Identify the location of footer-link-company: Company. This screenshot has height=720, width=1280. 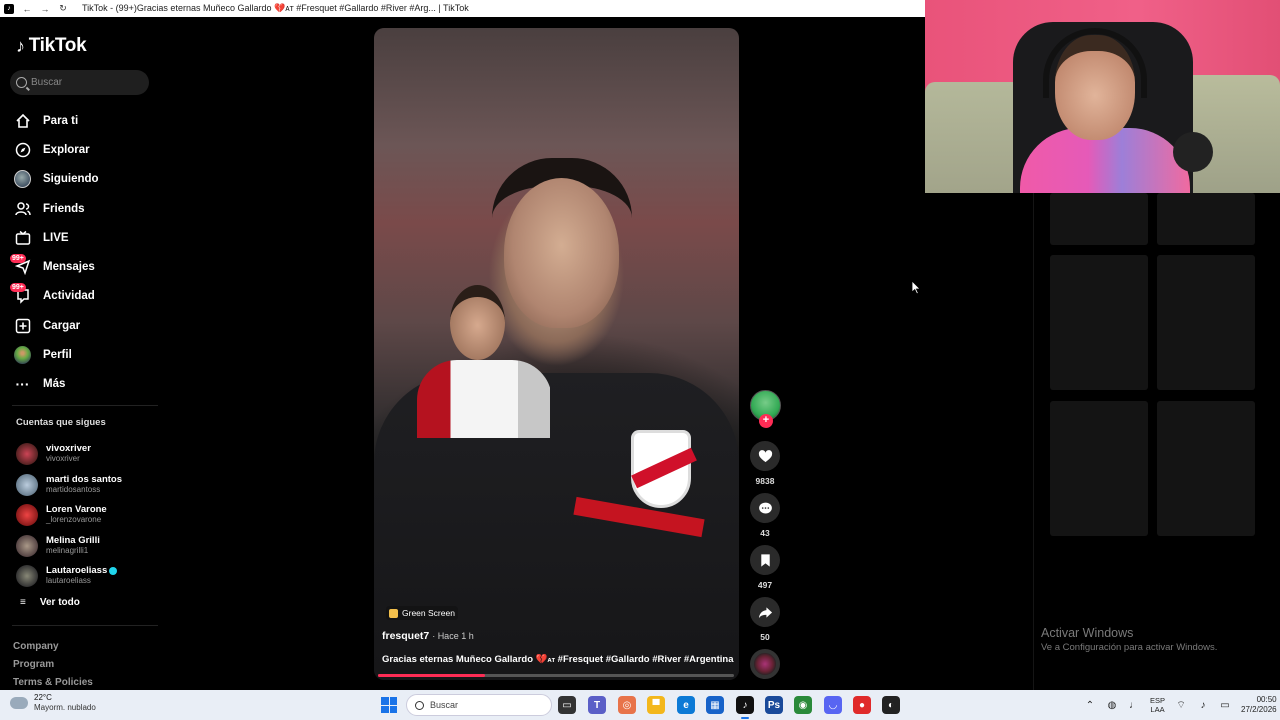
(53, 647).